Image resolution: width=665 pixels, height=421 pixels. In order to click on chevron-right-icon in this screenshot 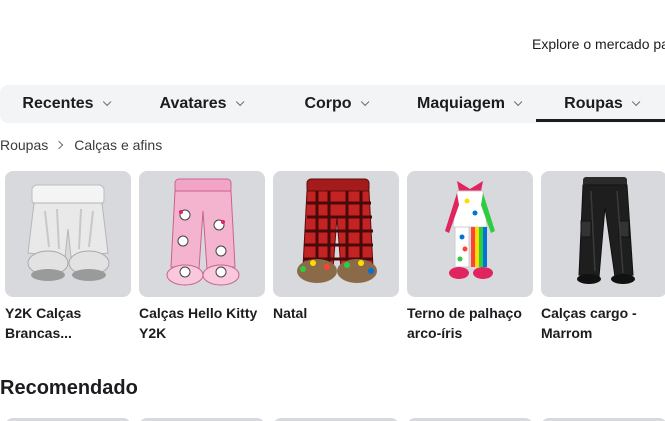, I will do `click(59, 145)`.